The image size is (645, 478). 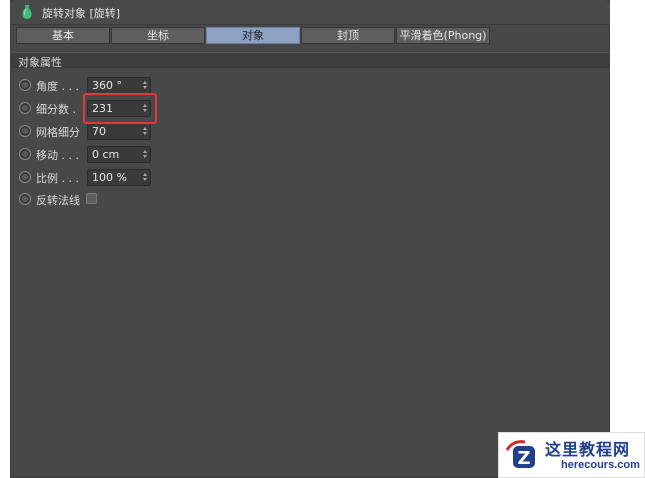 I want to click on watermark-subtitle: herecours.com, so click(x=600, y=465).